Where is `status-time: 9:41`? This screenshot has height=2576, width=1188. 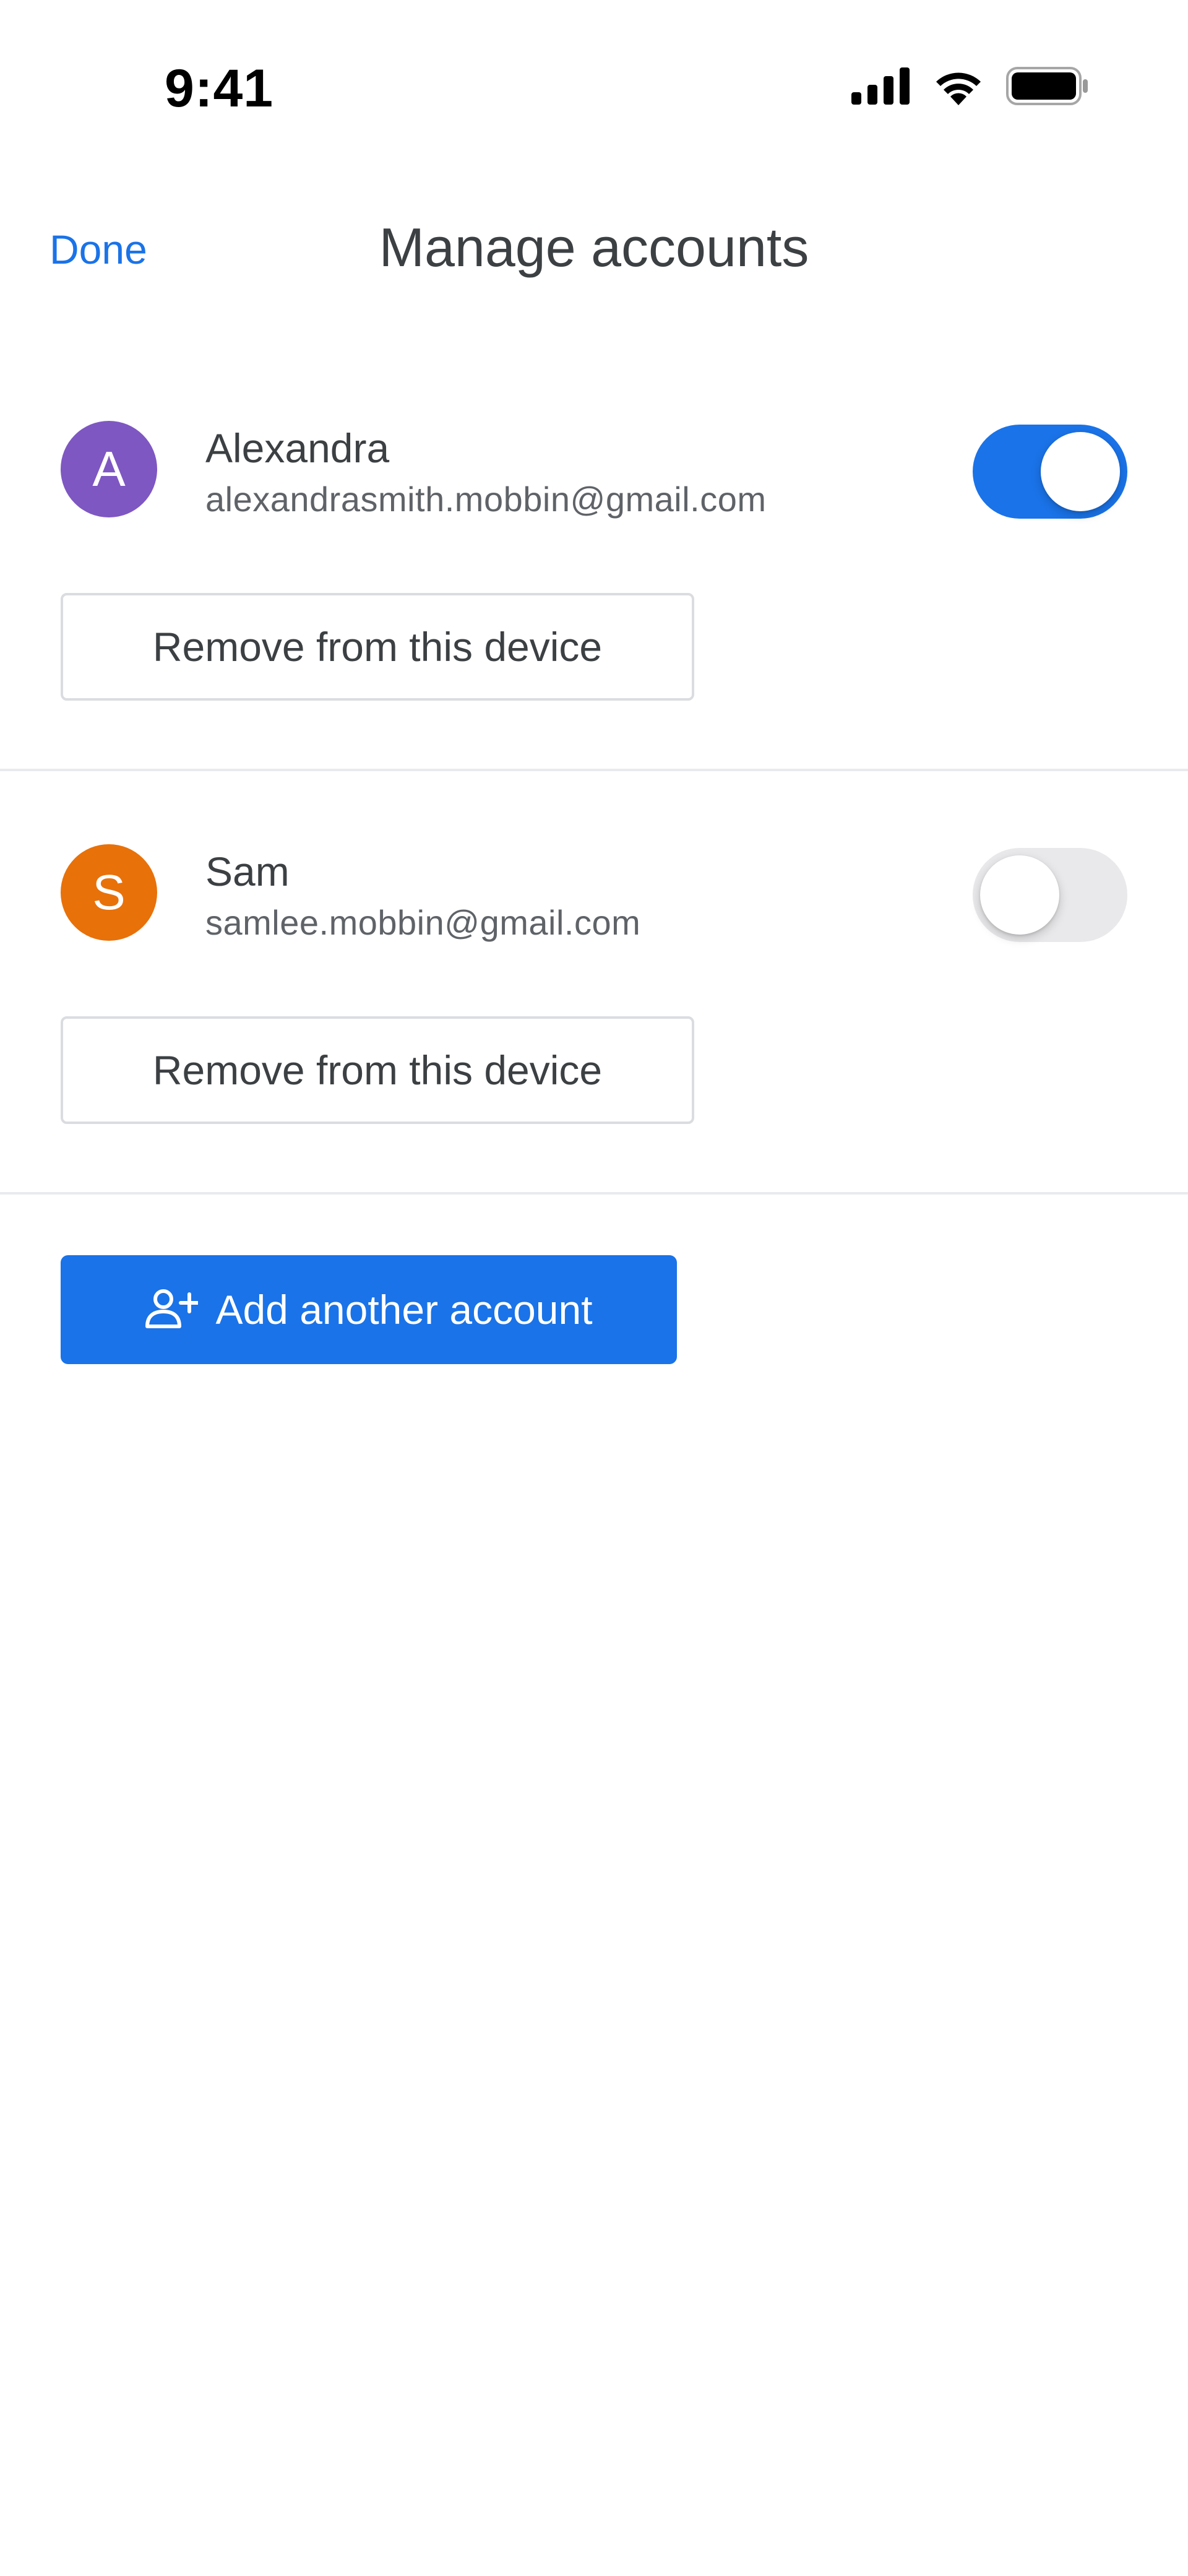
status-time: 9:41 is located at coordinates (220, 88).